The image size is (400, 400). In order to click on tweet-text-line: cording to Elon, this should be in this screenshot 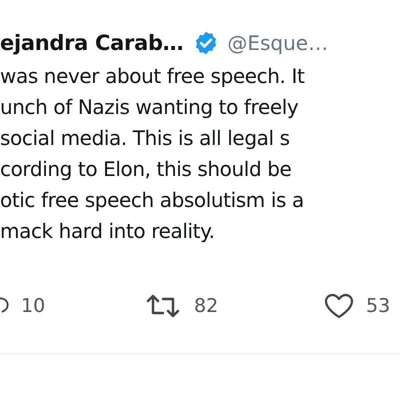, I will do `click(146, 169)`.